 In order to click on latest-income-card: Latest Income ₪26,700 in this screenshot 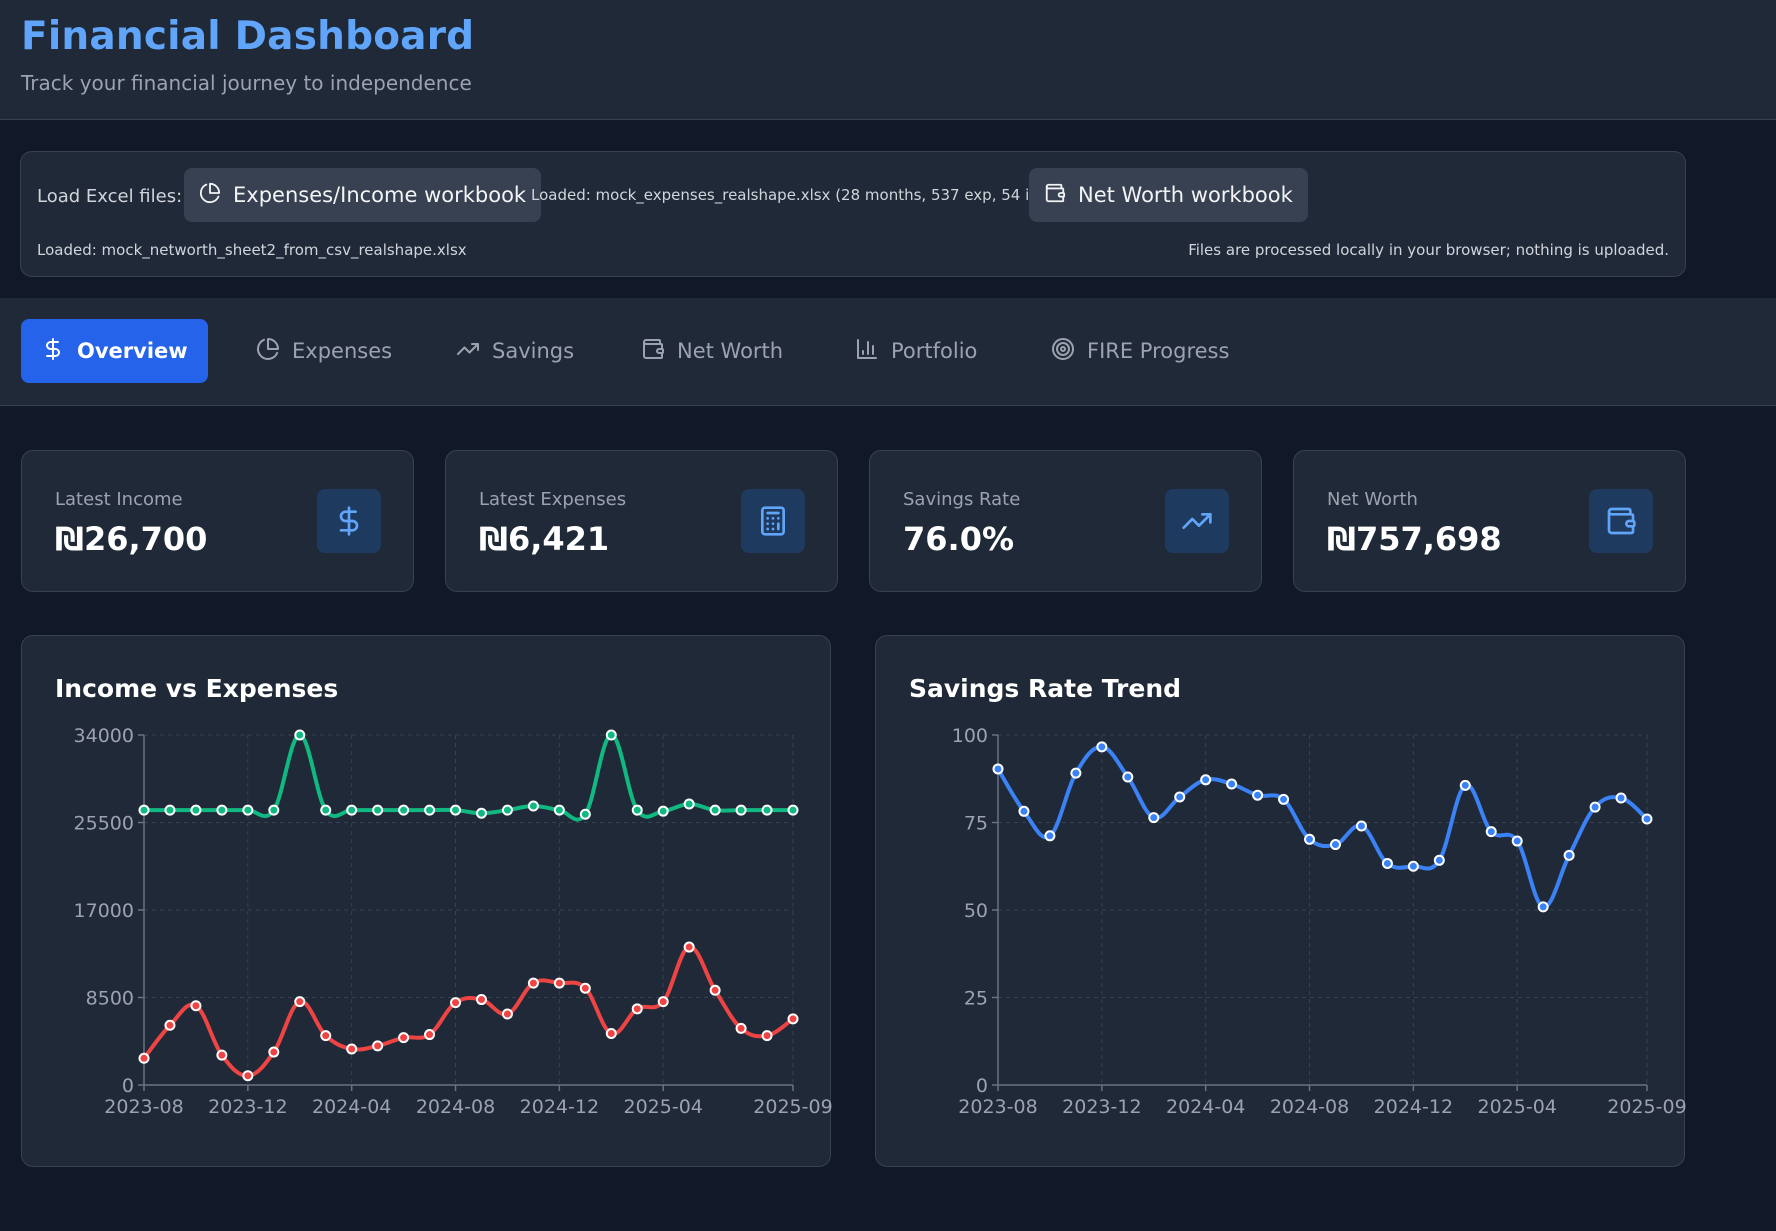, I will do `click(217, 521)`.